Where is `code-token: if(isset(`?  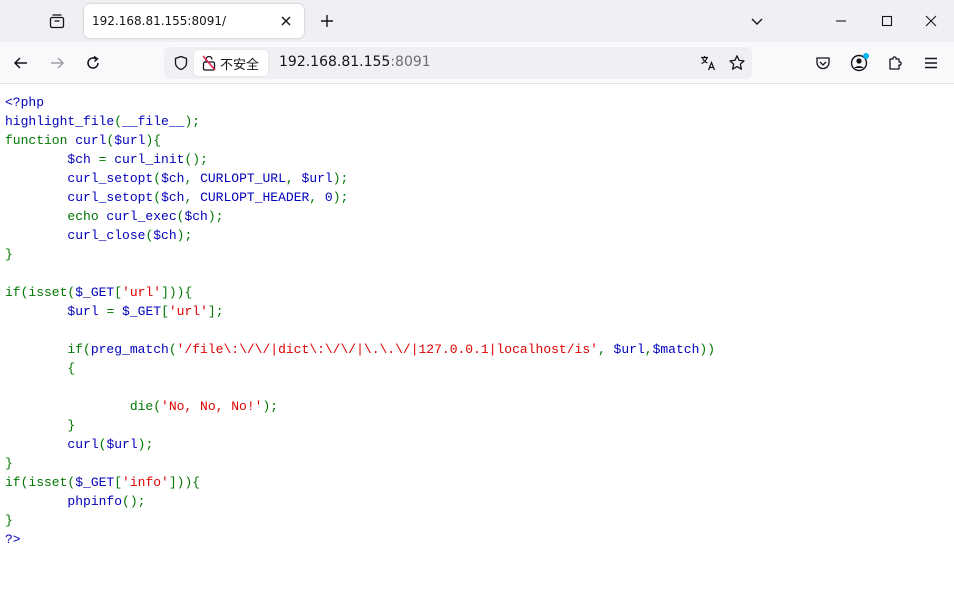 code-token: if(isset( is located at coordinates (40, 292).